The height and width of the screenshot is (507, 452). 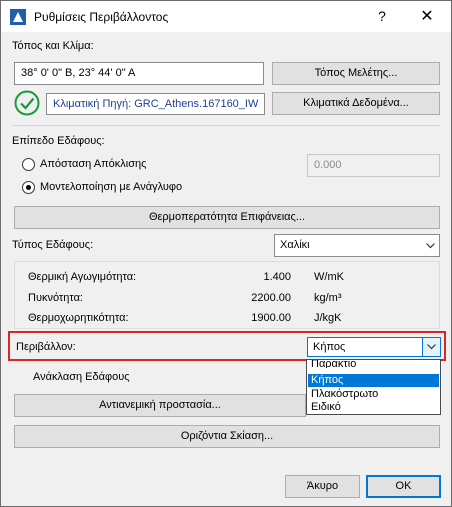 I want to click on title-bar: Ρυθμίσεις Περιβάλλοντος ? ✕, so click(x=226, y=16).